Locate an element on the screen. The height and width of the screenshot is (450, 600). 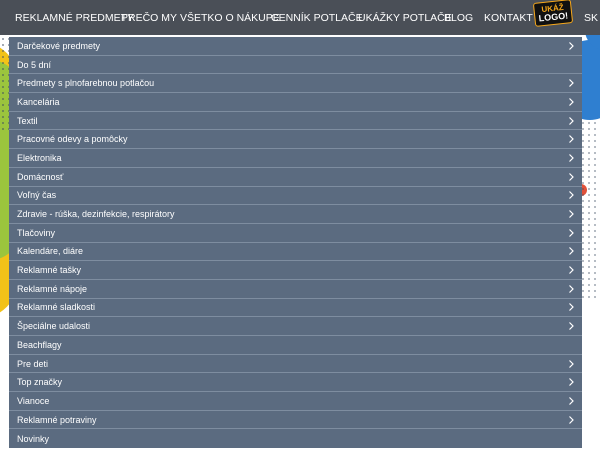
menu-item: Beachflagy is located at coordinates (295, 345).